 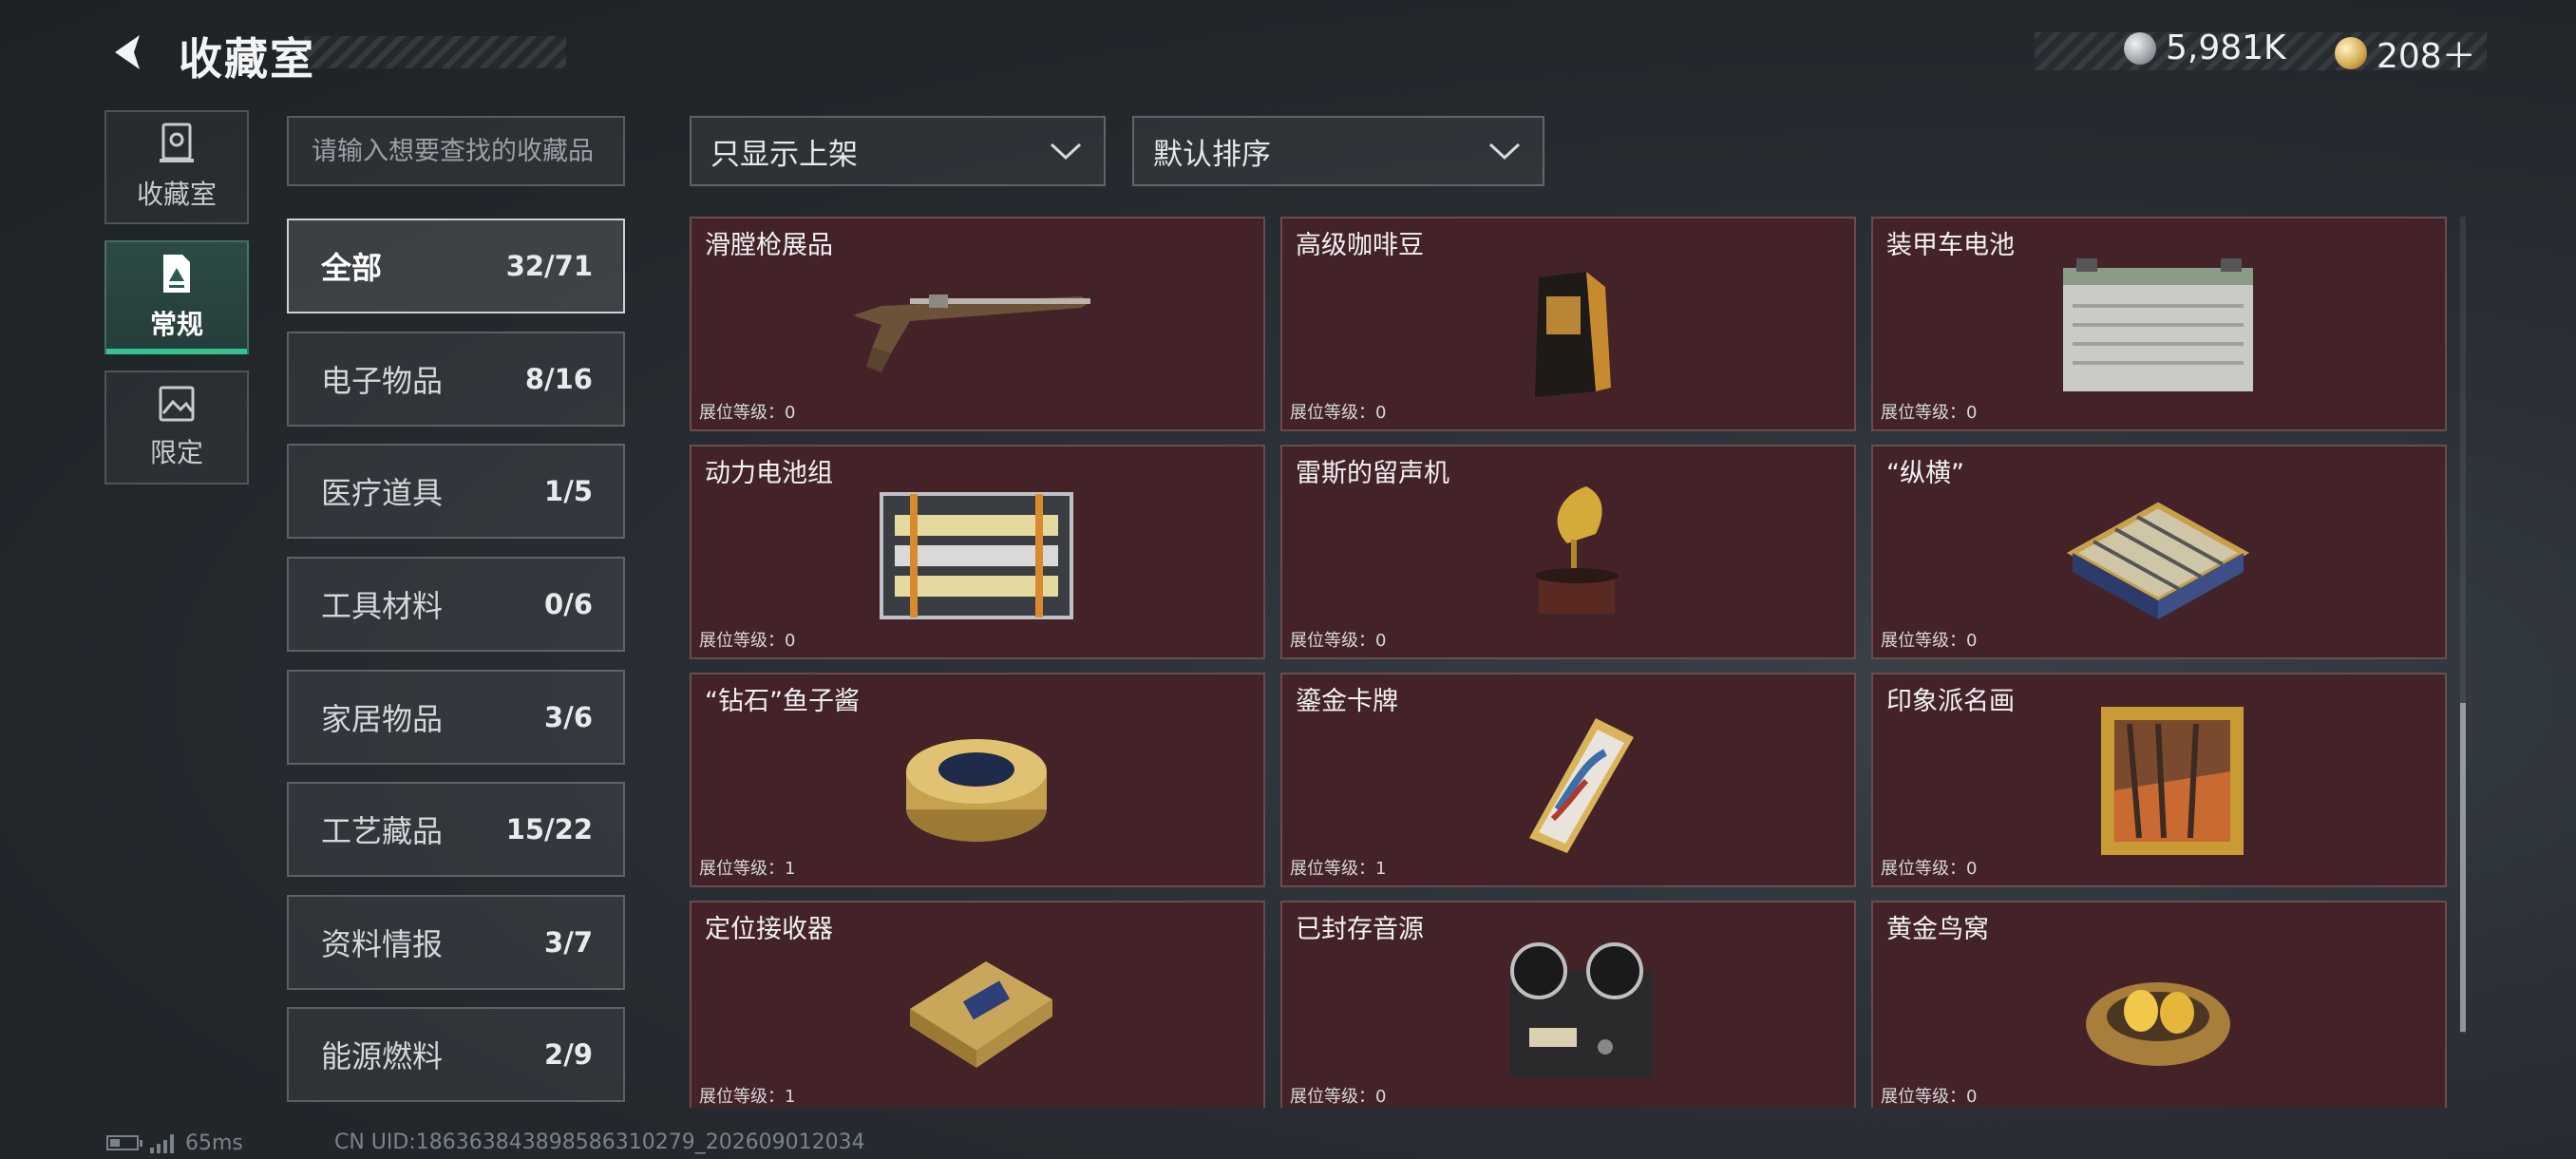 I want to click on chess-board-icon, so click(x=2158, y=560).